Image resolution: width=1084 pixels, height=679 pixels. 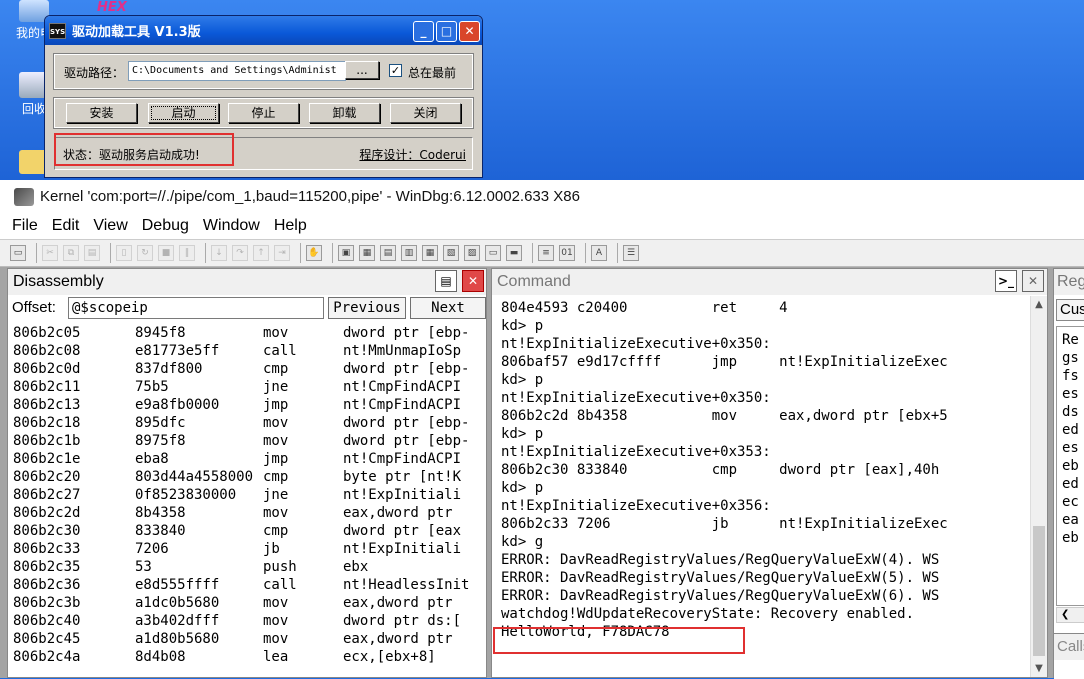 What do you see at coordinates (448, 308) in the screenshot?
I see `next-button: Next` at bounding box center [448, 308].